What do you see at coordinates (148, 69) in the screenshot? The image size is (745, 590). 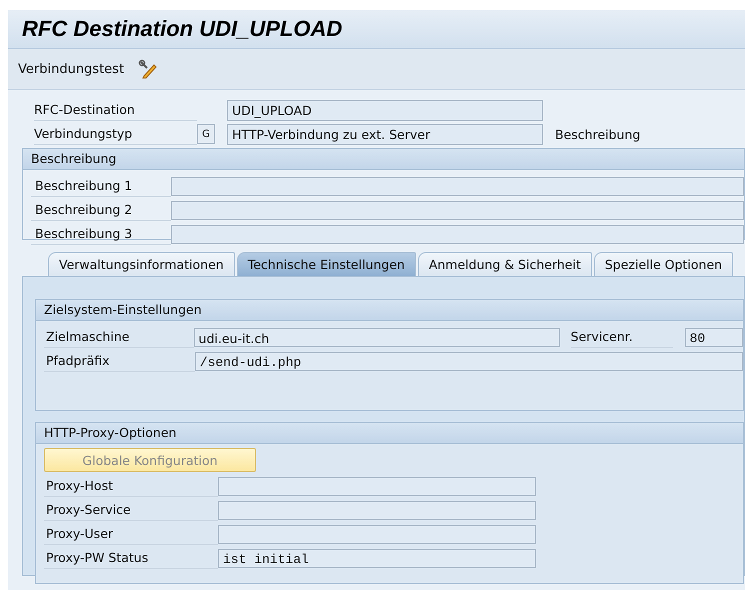 I see `wrench-pencil-icon` at bounding box center [148, 69].